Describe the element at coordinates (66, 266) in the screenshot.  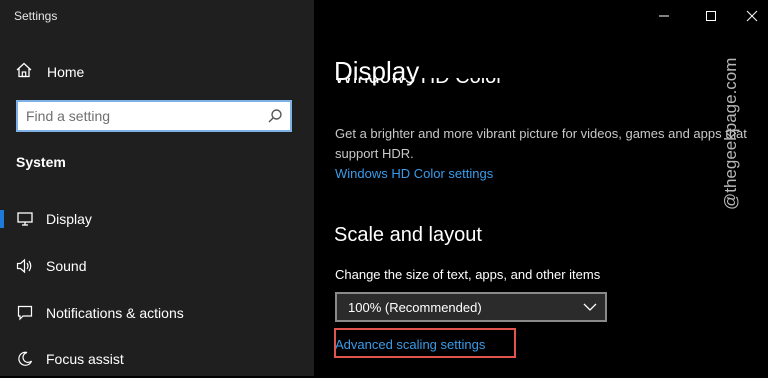
I see `sidebar-item-label: Sound` at that location.